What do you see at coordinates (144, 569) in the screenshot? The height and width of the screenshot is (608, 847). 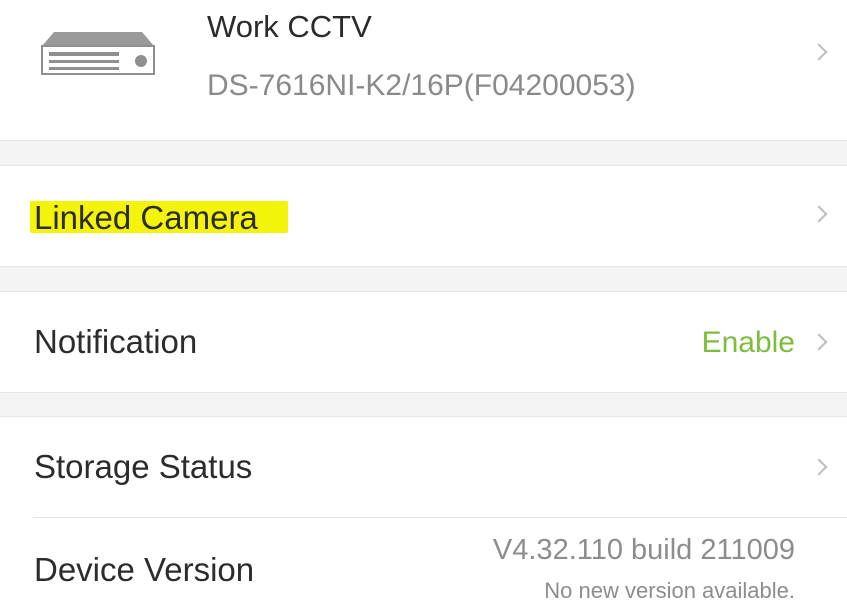 I see `device-version-label: Device Version` at bounding box center [144, 569].